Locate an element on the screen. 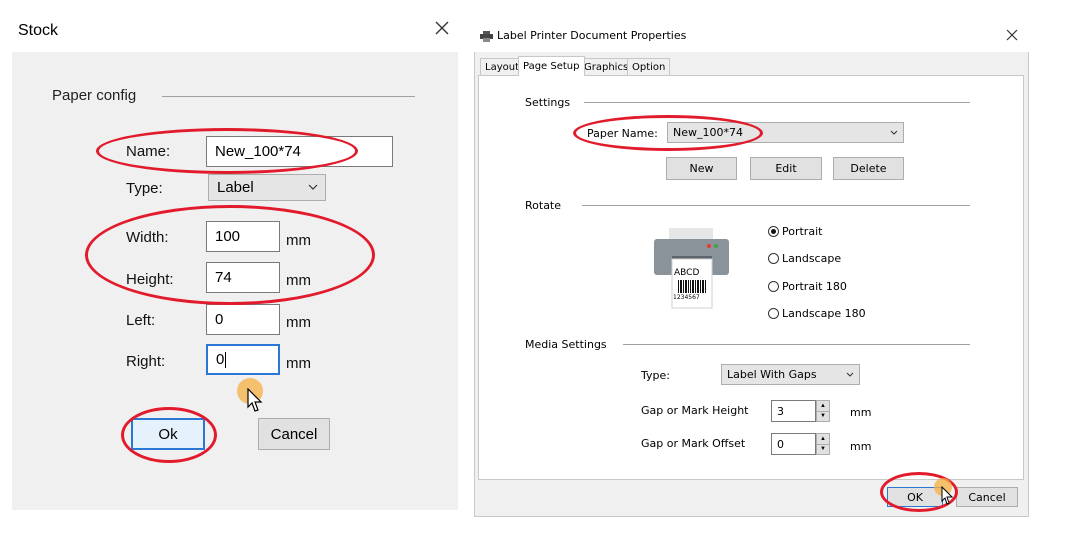  right-input: 0 is located at coordinates (243, 359).